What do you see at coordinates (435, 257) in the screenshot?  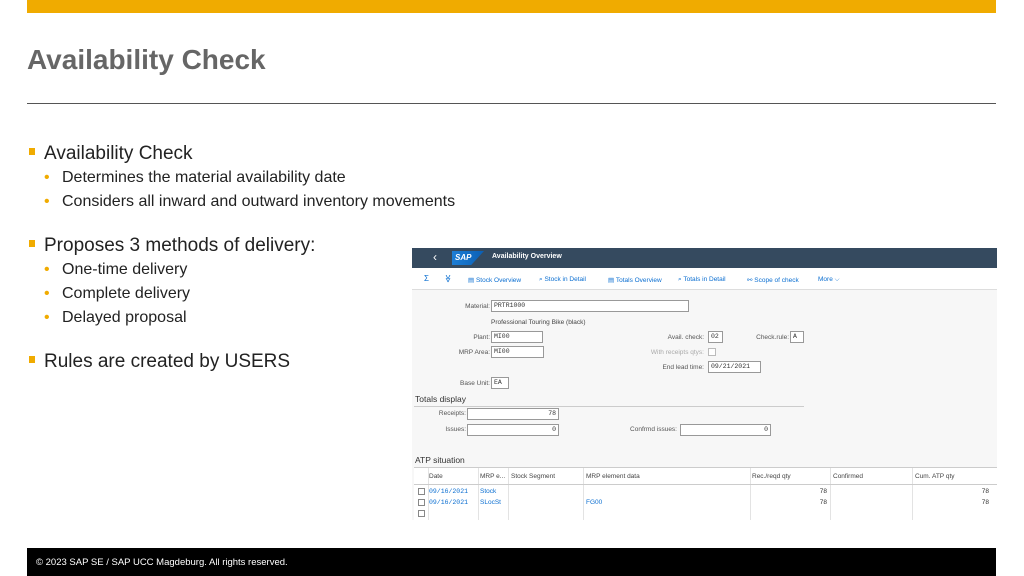 I see `back-icon: ‹` at bounding box center [435, 257].